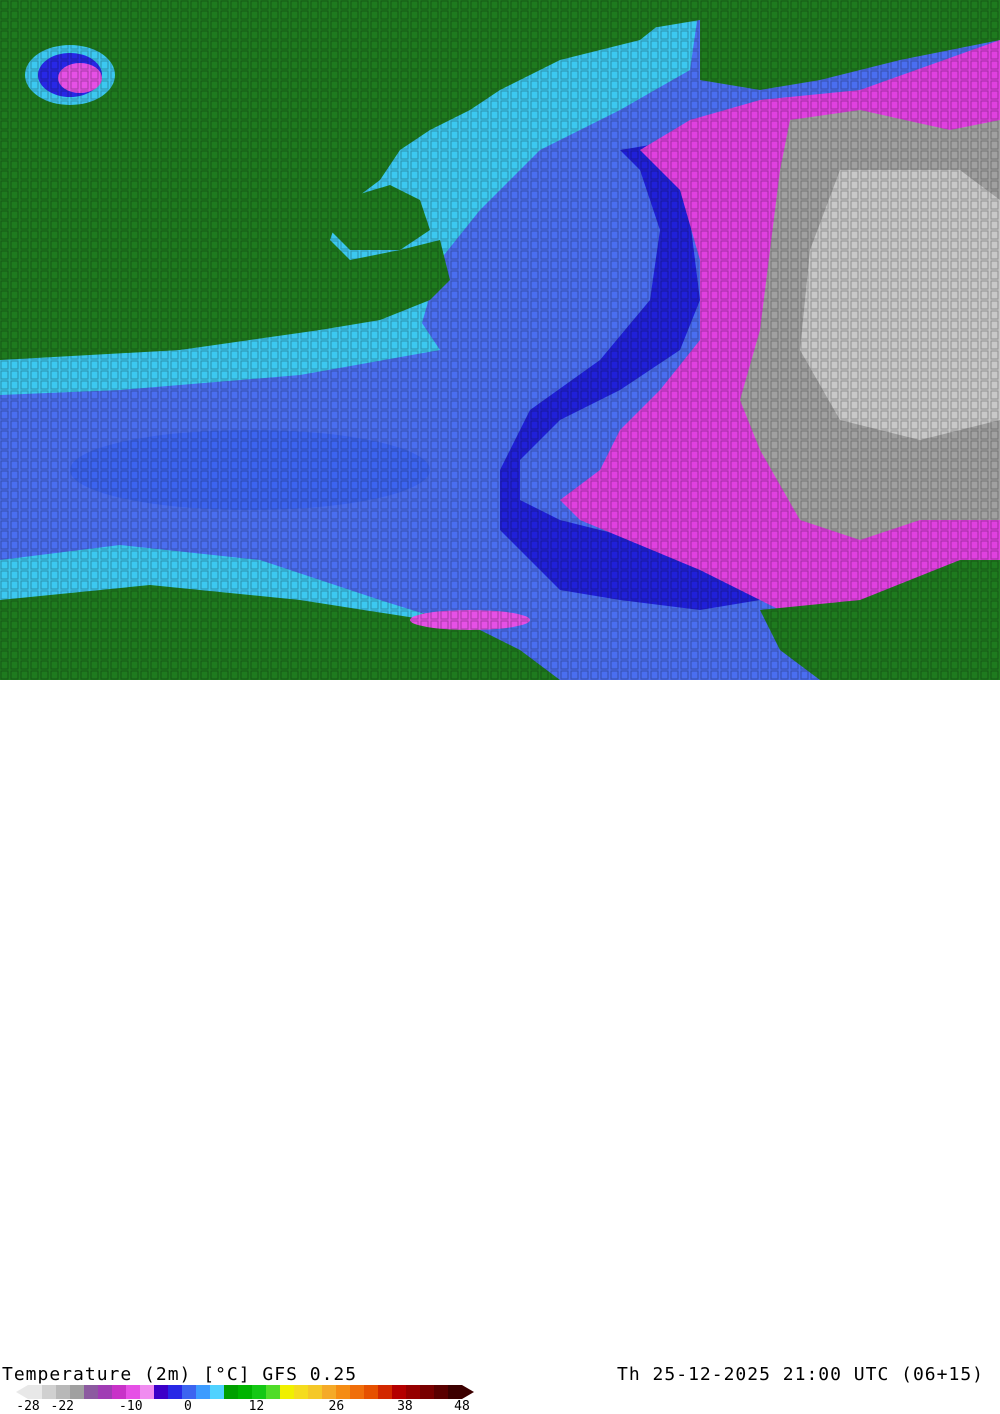 The height and width of the screenshot is (1414, 1000). I want to click on colorbar-tick-label: 12, so click(256, 1406).